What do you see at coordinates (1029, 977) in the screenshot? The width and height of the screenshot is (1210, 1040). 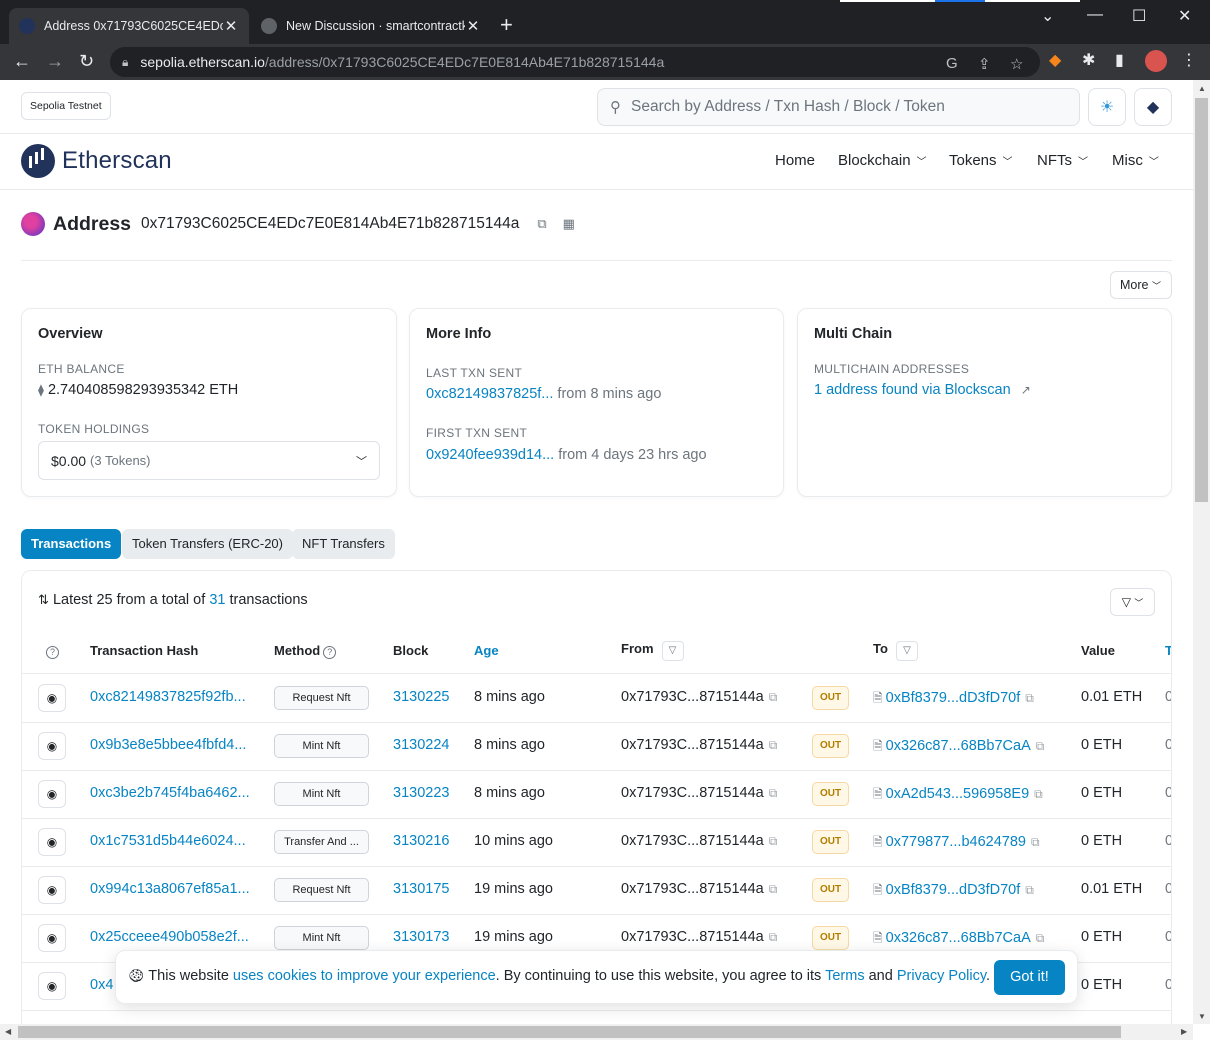 I see `got-it-button: Got it!` at bounding box center [1029, 977].